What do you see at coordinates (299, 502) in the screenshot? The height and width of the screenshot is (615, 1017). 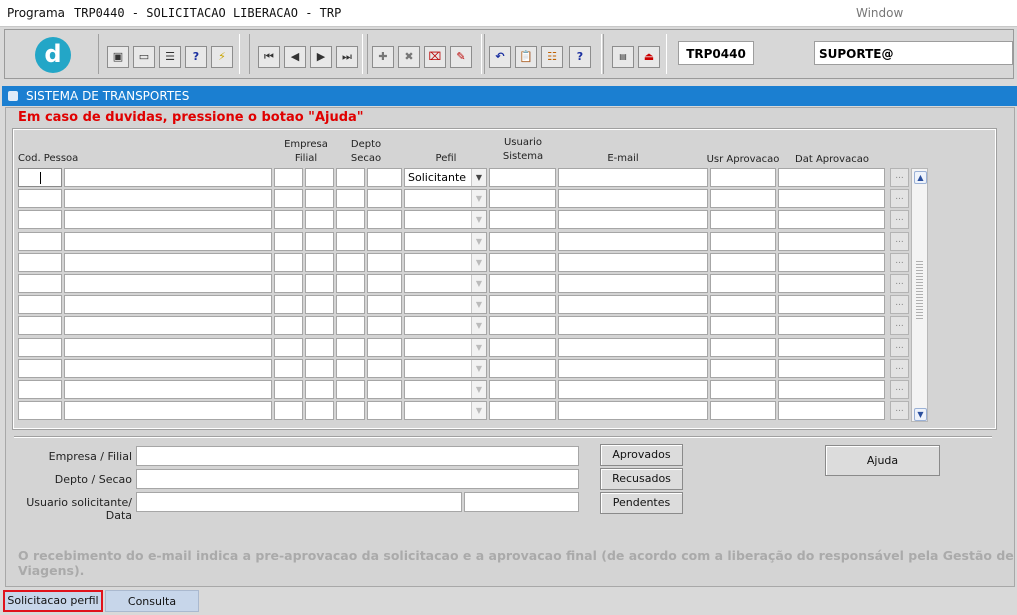 I see `usuario-solicitante-field` at bounding box center [299, 502].